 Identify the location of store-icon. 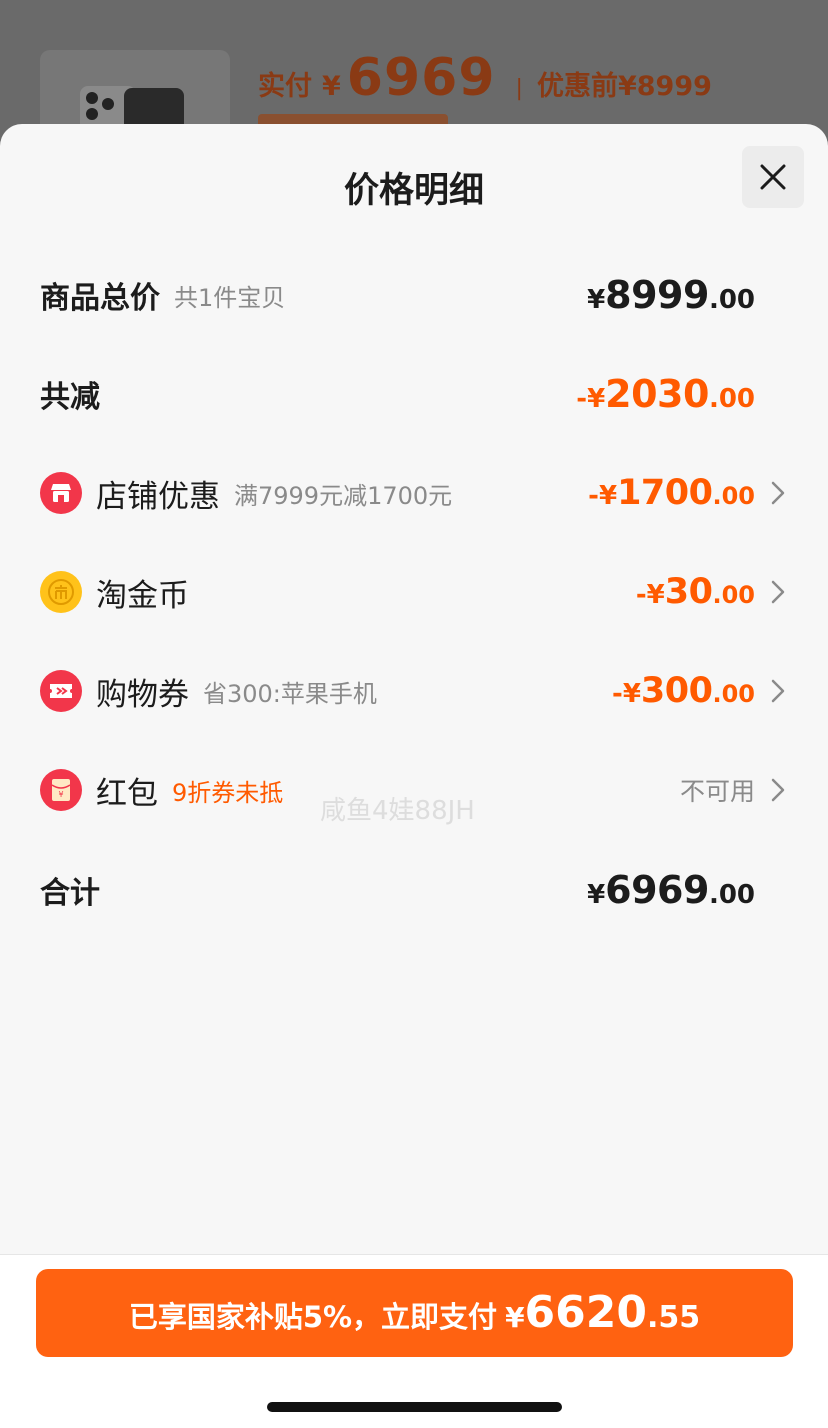
(61, 493).